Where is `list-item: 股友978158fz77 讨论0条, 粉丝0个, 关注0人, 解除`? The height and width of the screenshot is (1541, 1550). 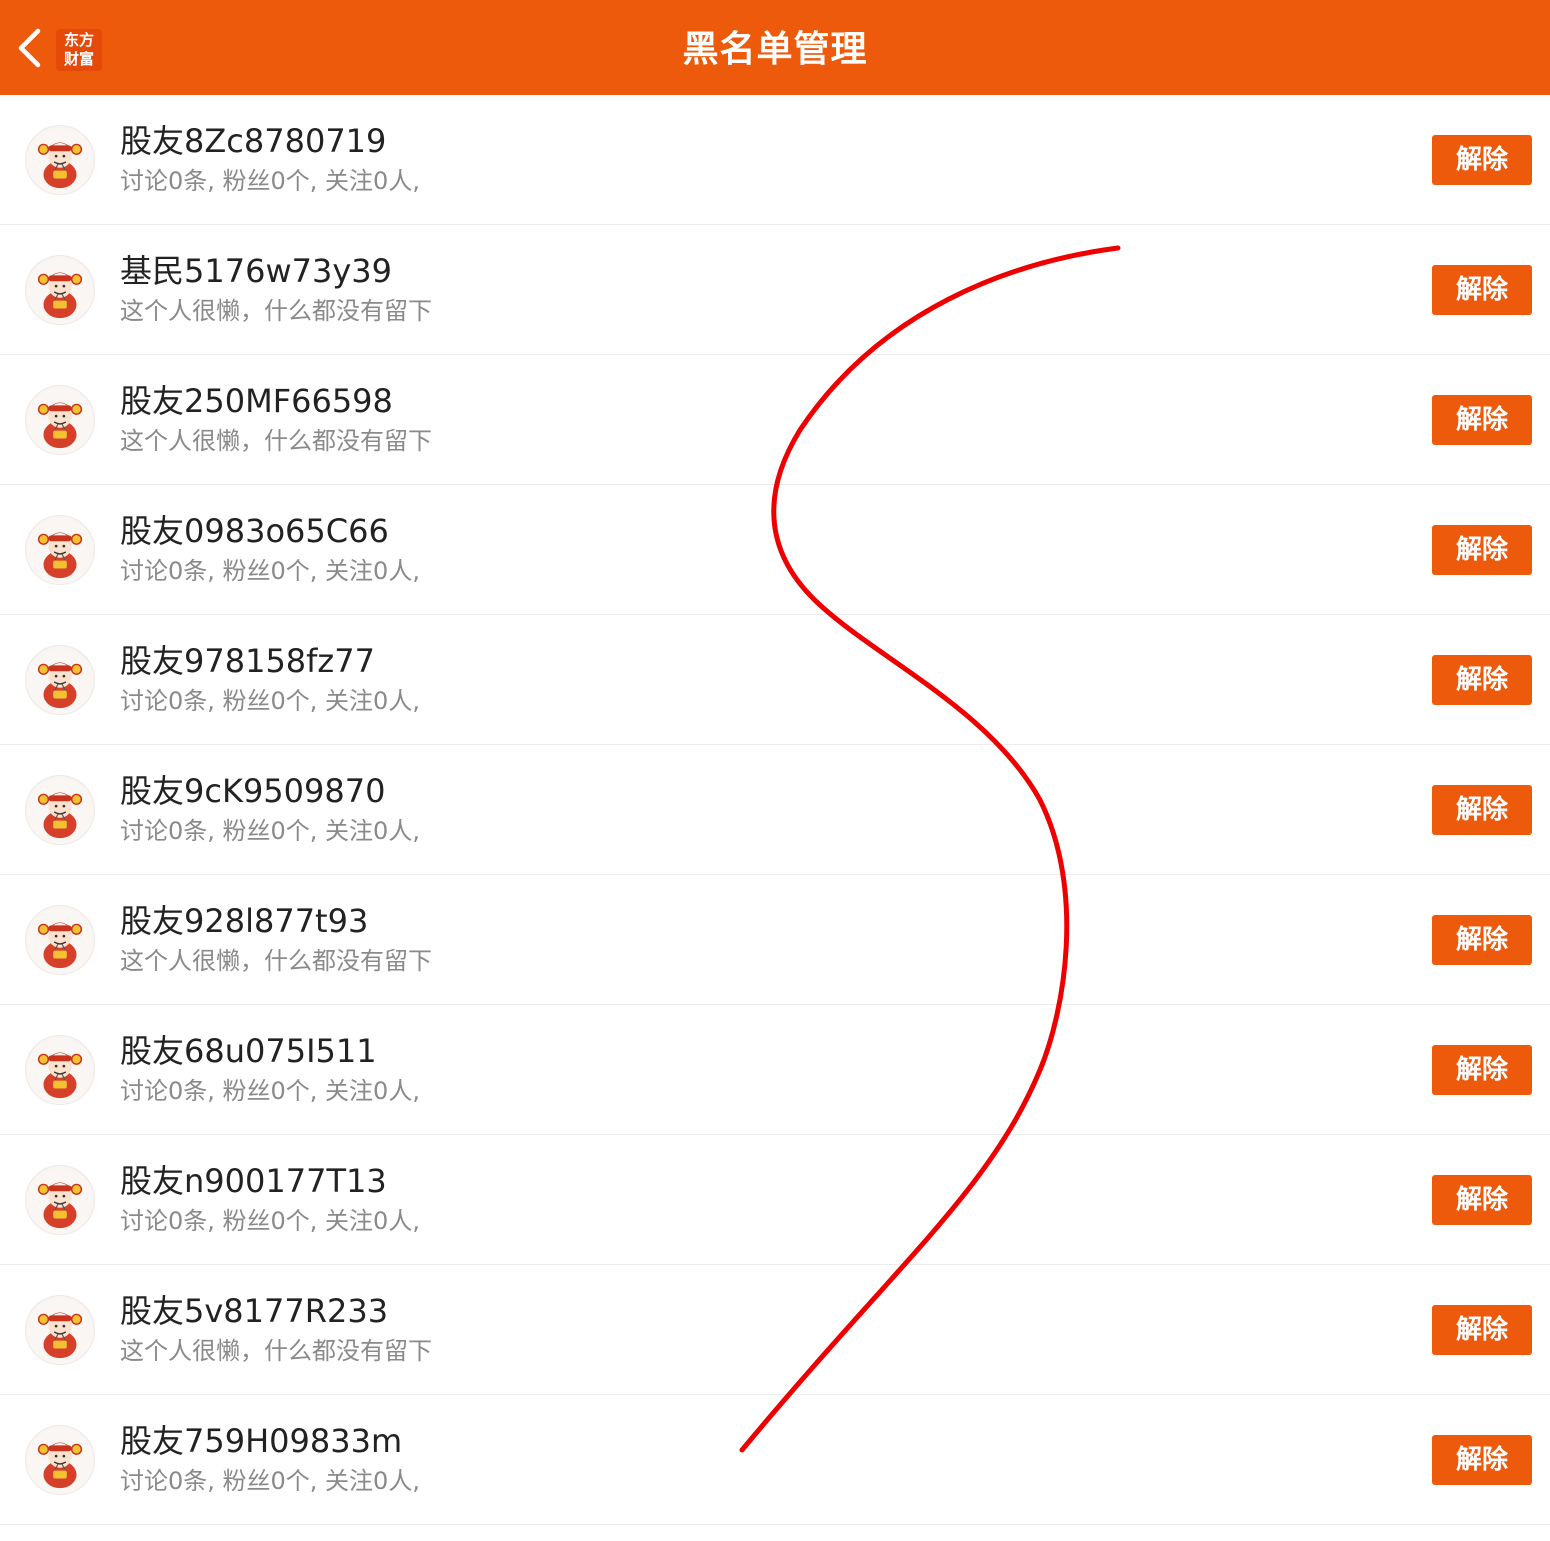 list-item: 股友978158fz77 讨论0条, 粉丝0个, 关注0人, 解除 is located at coordinates (775, 680).